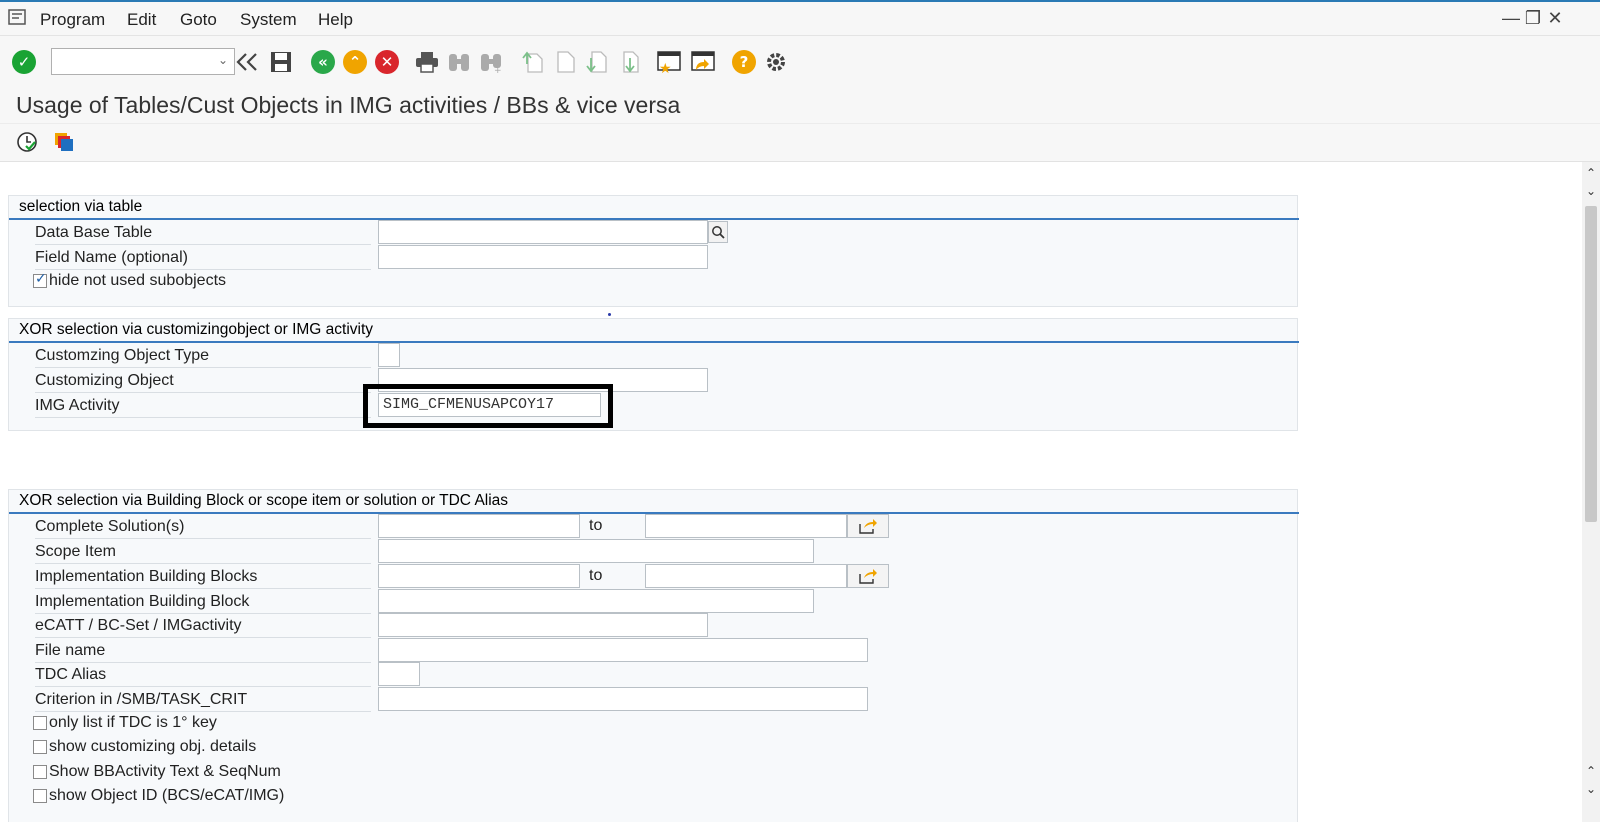 The height and width of the screenshot is (822, 1600). Describe the element at coordinates (70, 650) in the screenshot. I see `file-name-label: File name` at that location.